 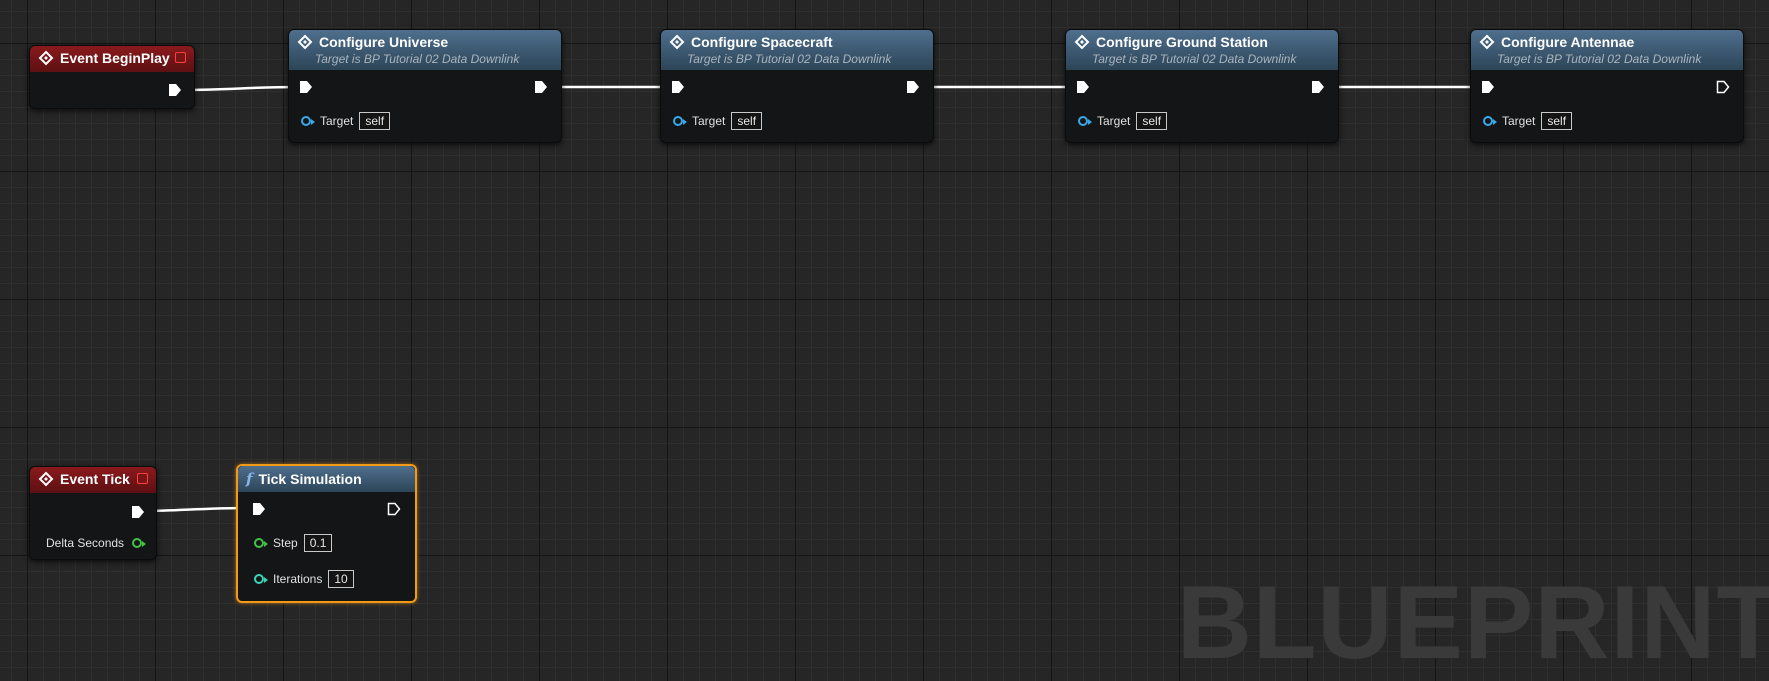 I want to click on node-title: Tick Simulation, so click(x=310, y=479).